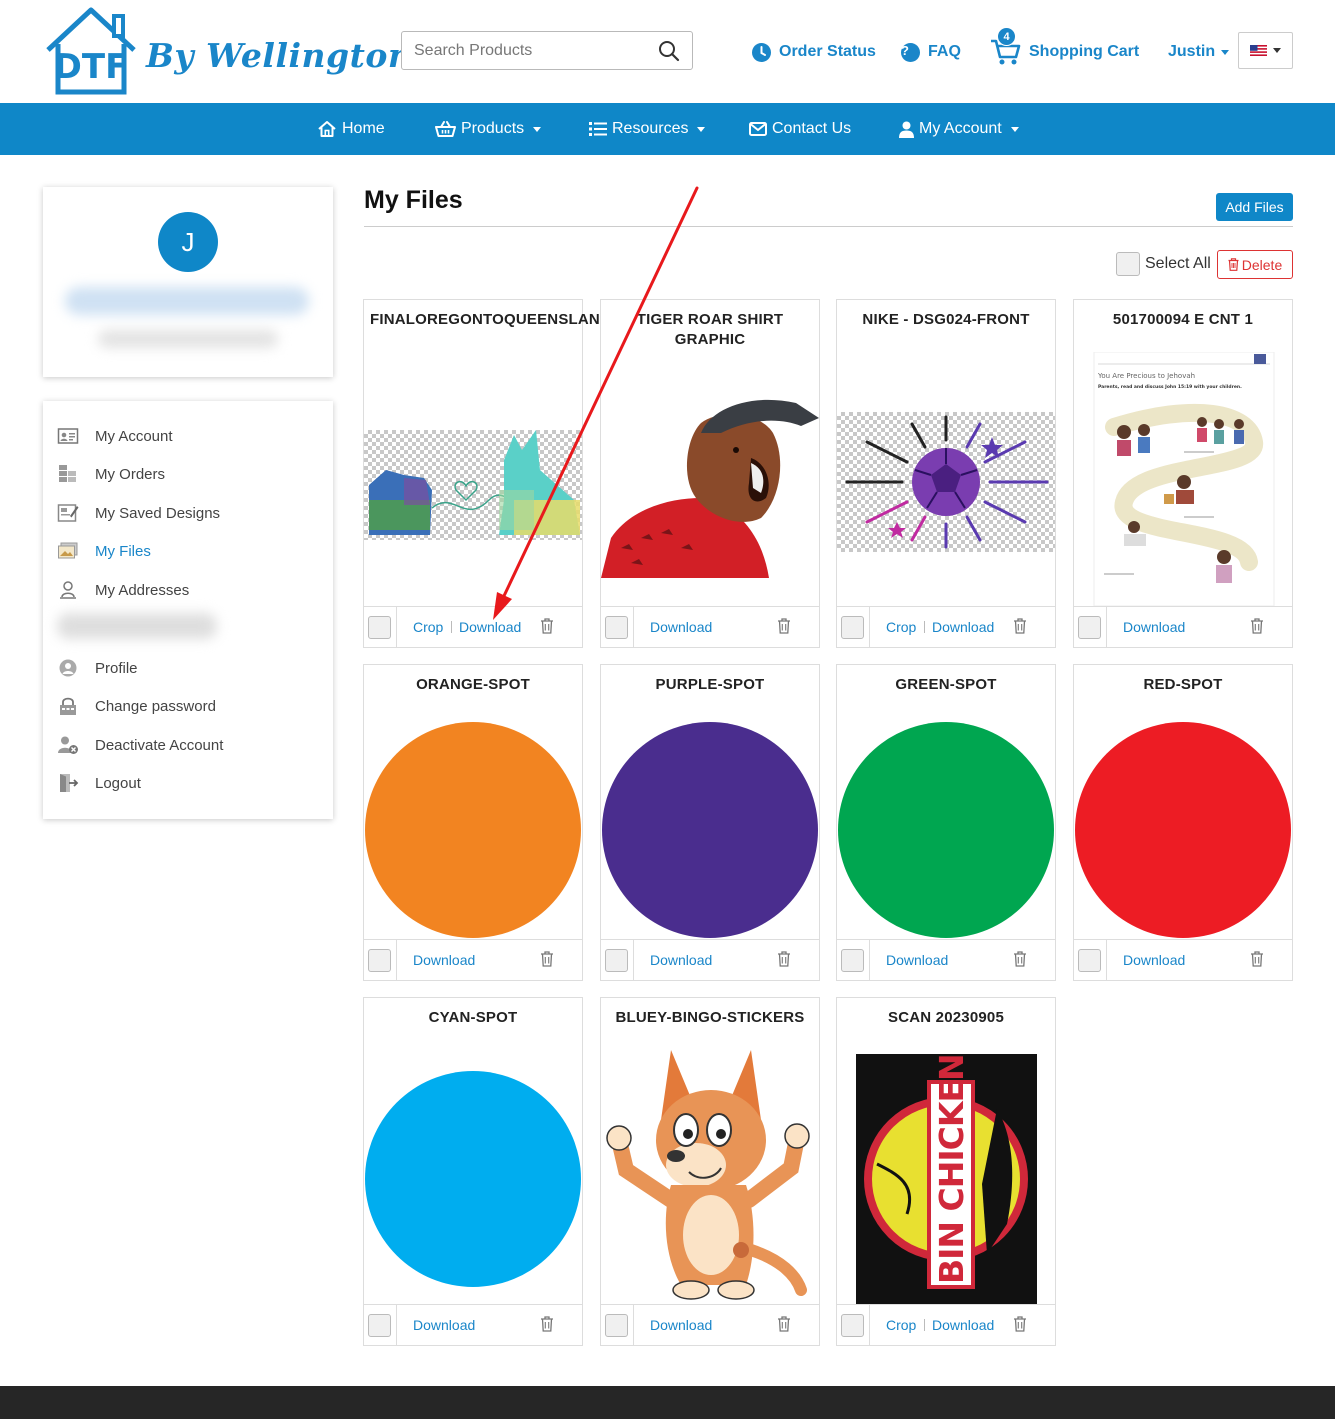  Describe the element at coordinates (910, 52) in the screenshot. I see `question-icon: ?` at that location.